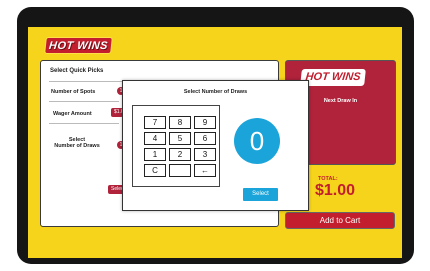 The image size is (430, 271). I want to click on key-4: 4, so click(155, 138).